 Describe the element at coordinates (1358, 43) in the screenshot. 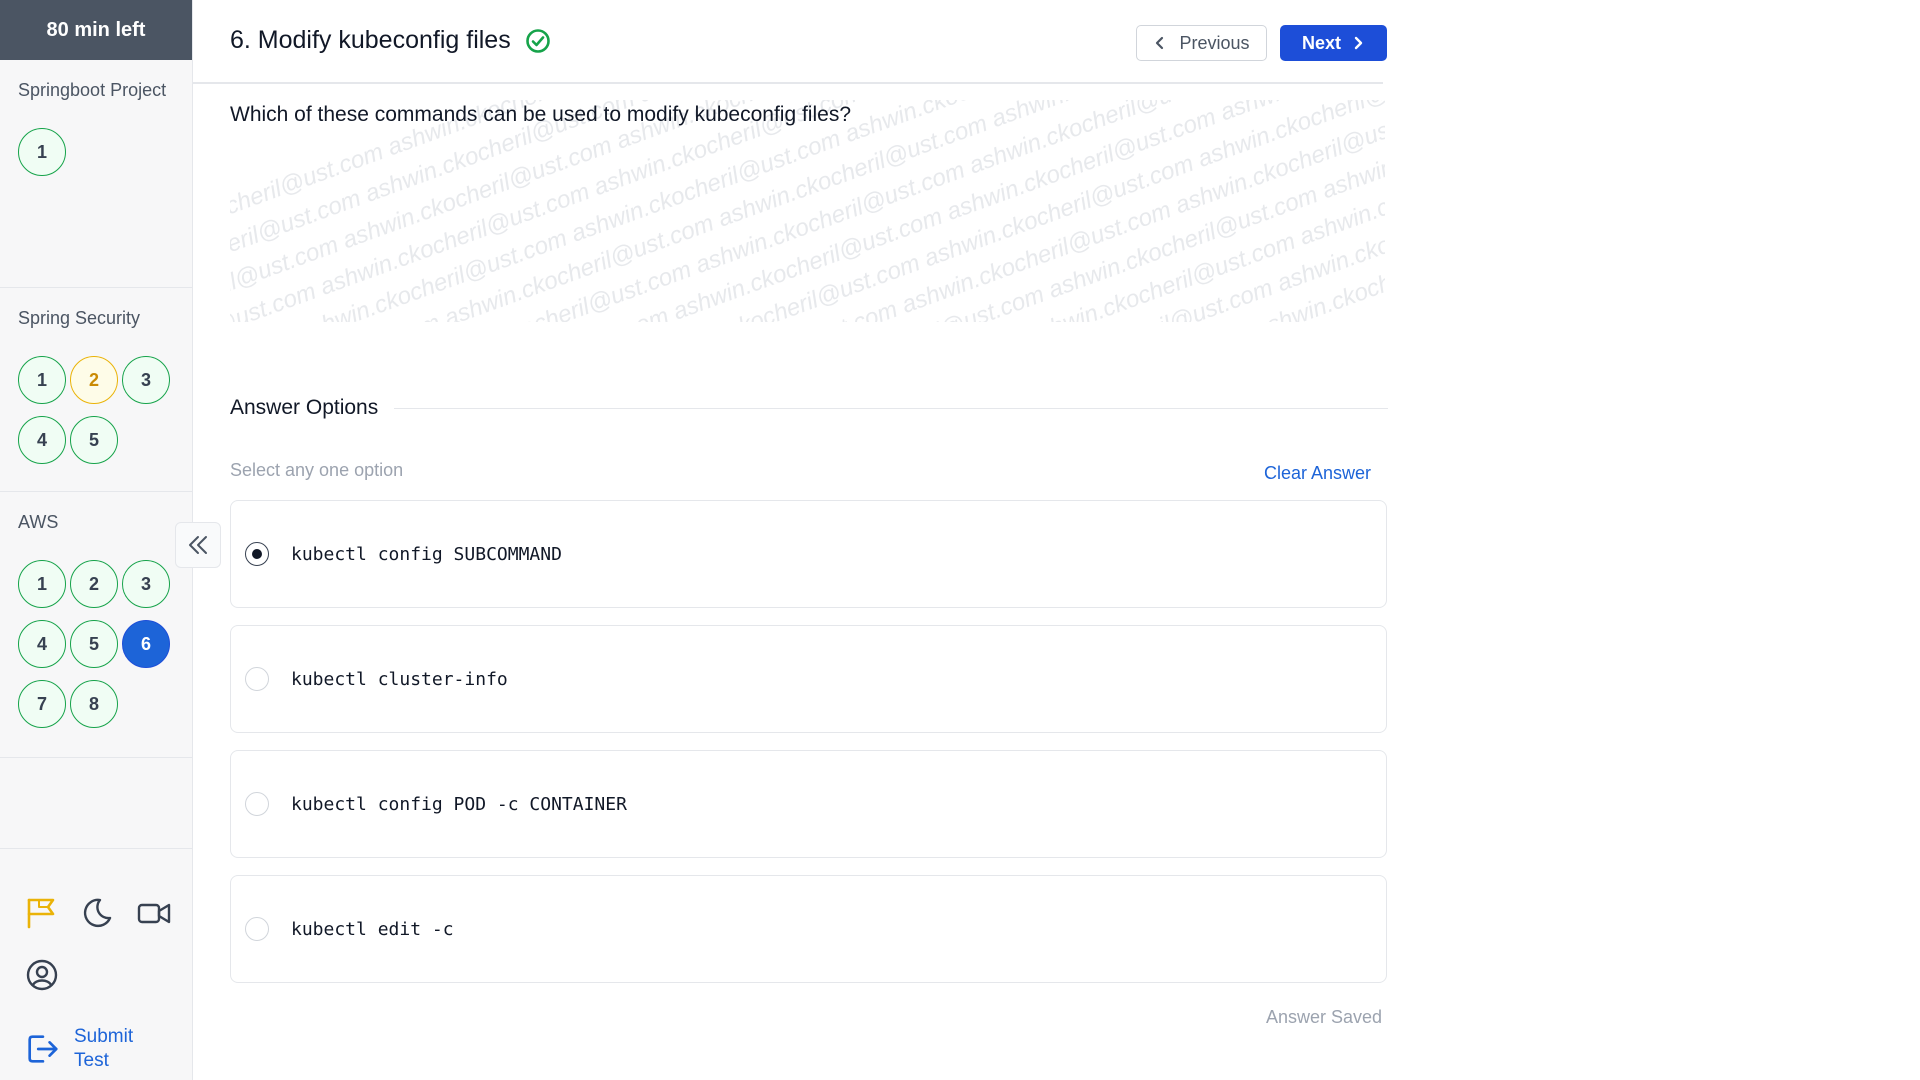

I see `chevron-right-icon` at that location.